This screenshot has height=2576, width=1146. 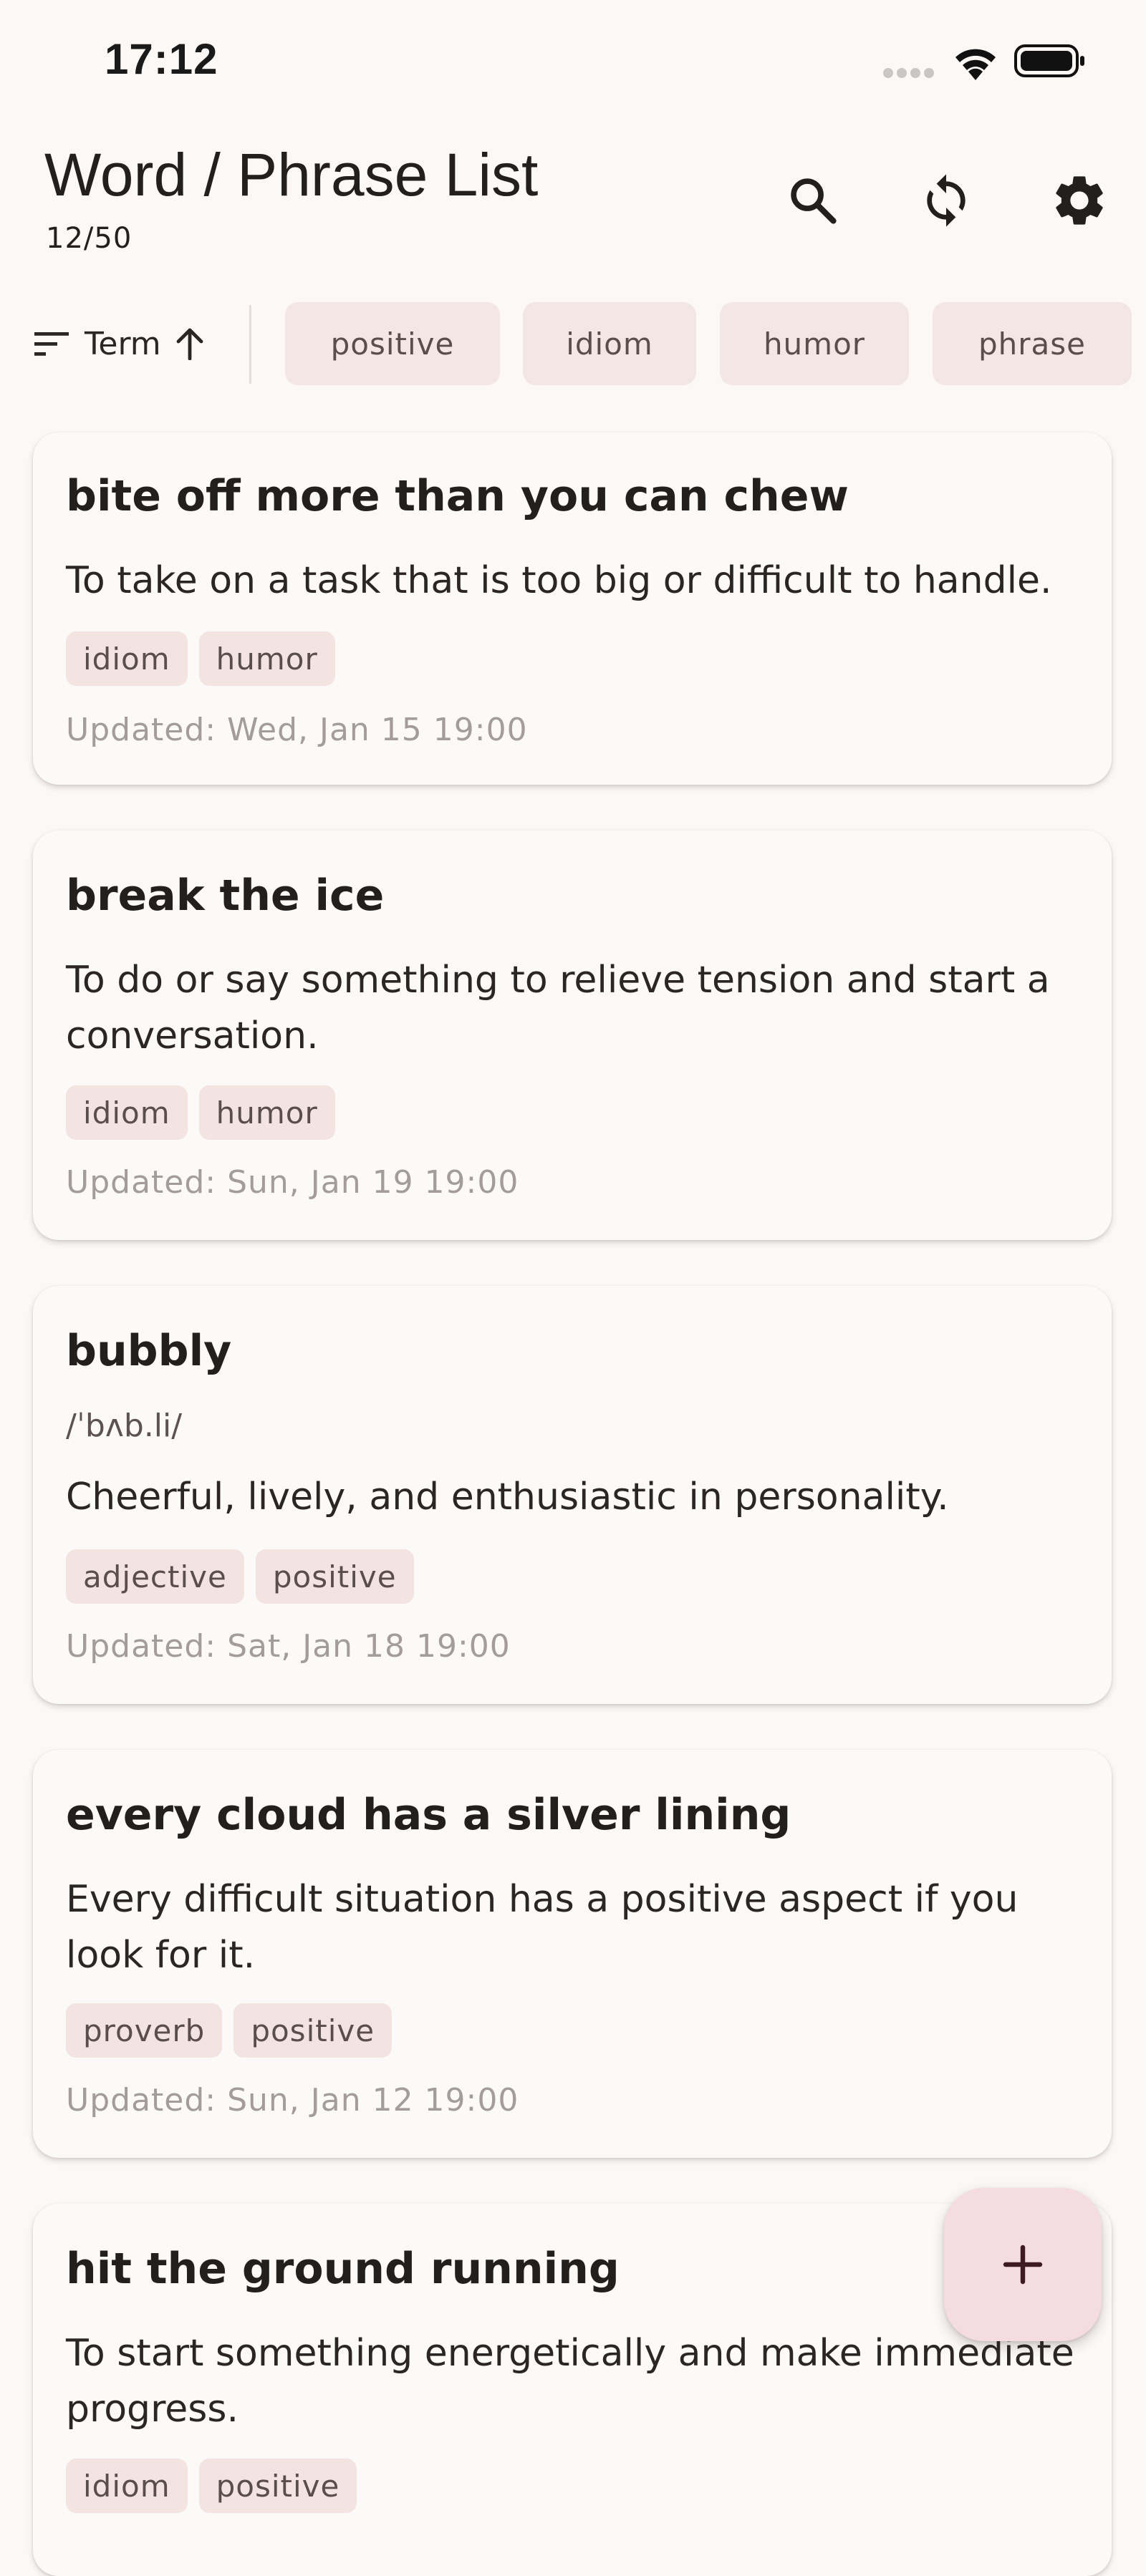 What do you see at coordinates (909, 73) in the screenshot?
I see `signal-icon` at bounding box center [909, 73].